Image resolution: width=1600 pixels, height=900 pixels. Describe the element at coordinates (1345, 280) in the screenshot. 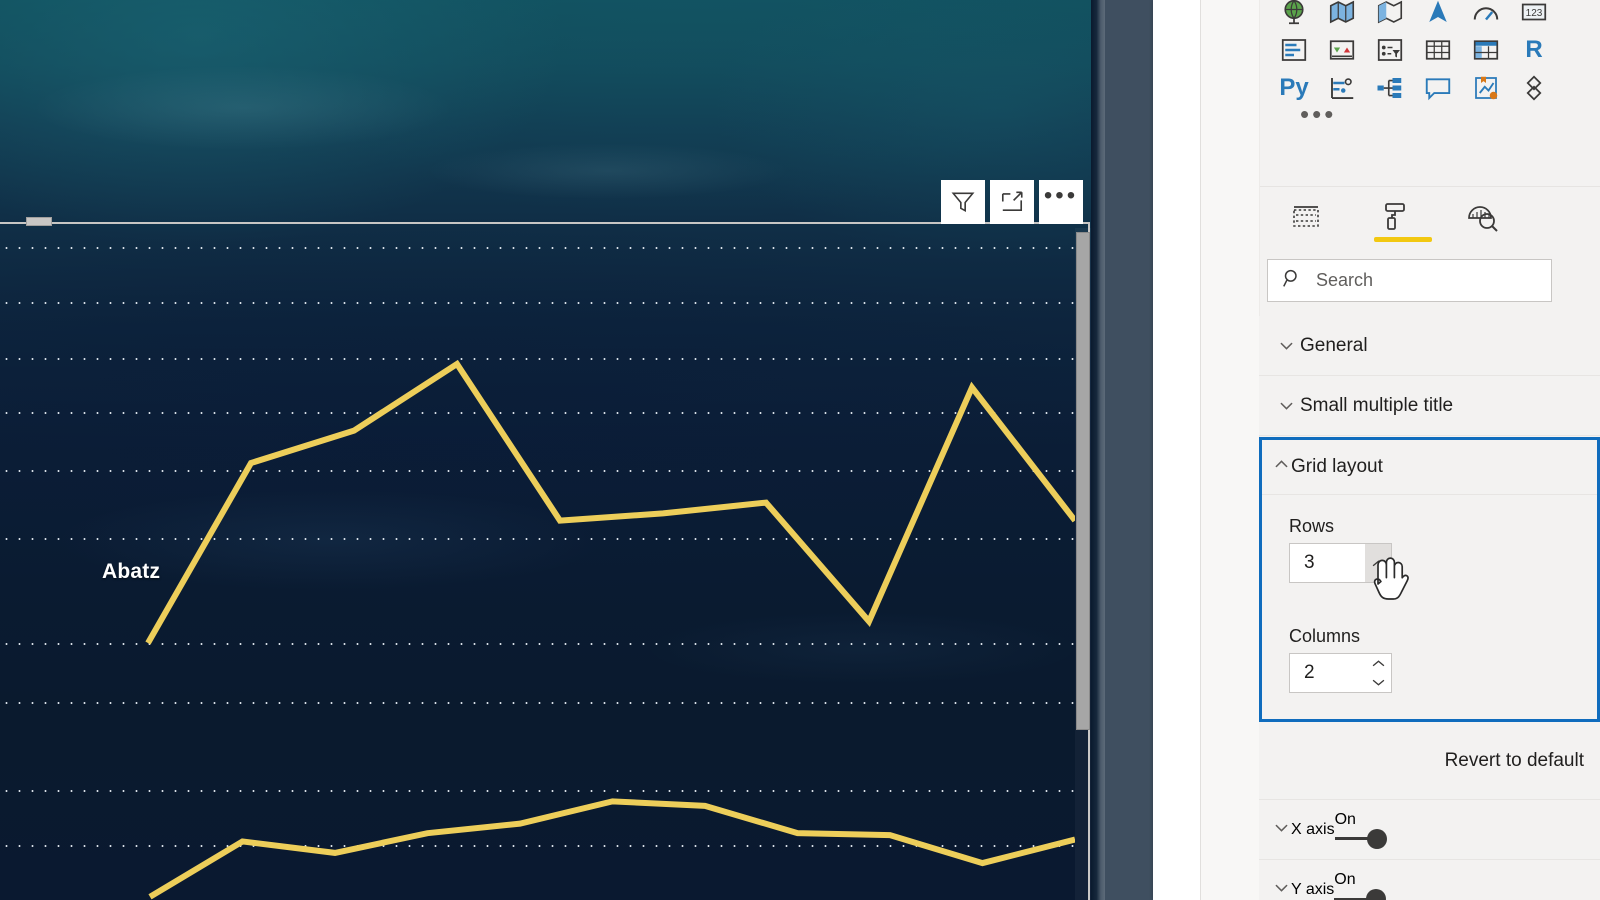

I see `search-placeholder: Search` at that location.